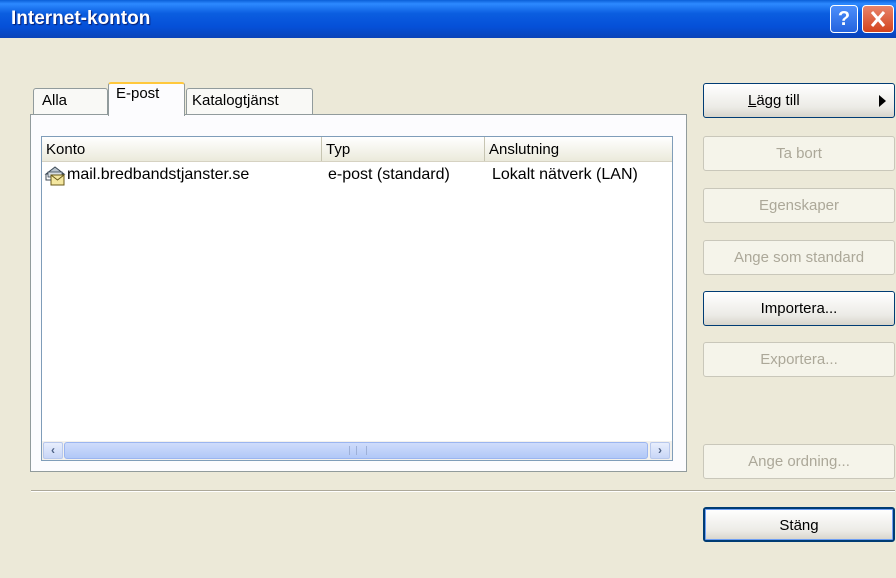 The width and height of the screenshot is (896, 578). I want to click on window-title: Internet-konton, so click(81, 18).